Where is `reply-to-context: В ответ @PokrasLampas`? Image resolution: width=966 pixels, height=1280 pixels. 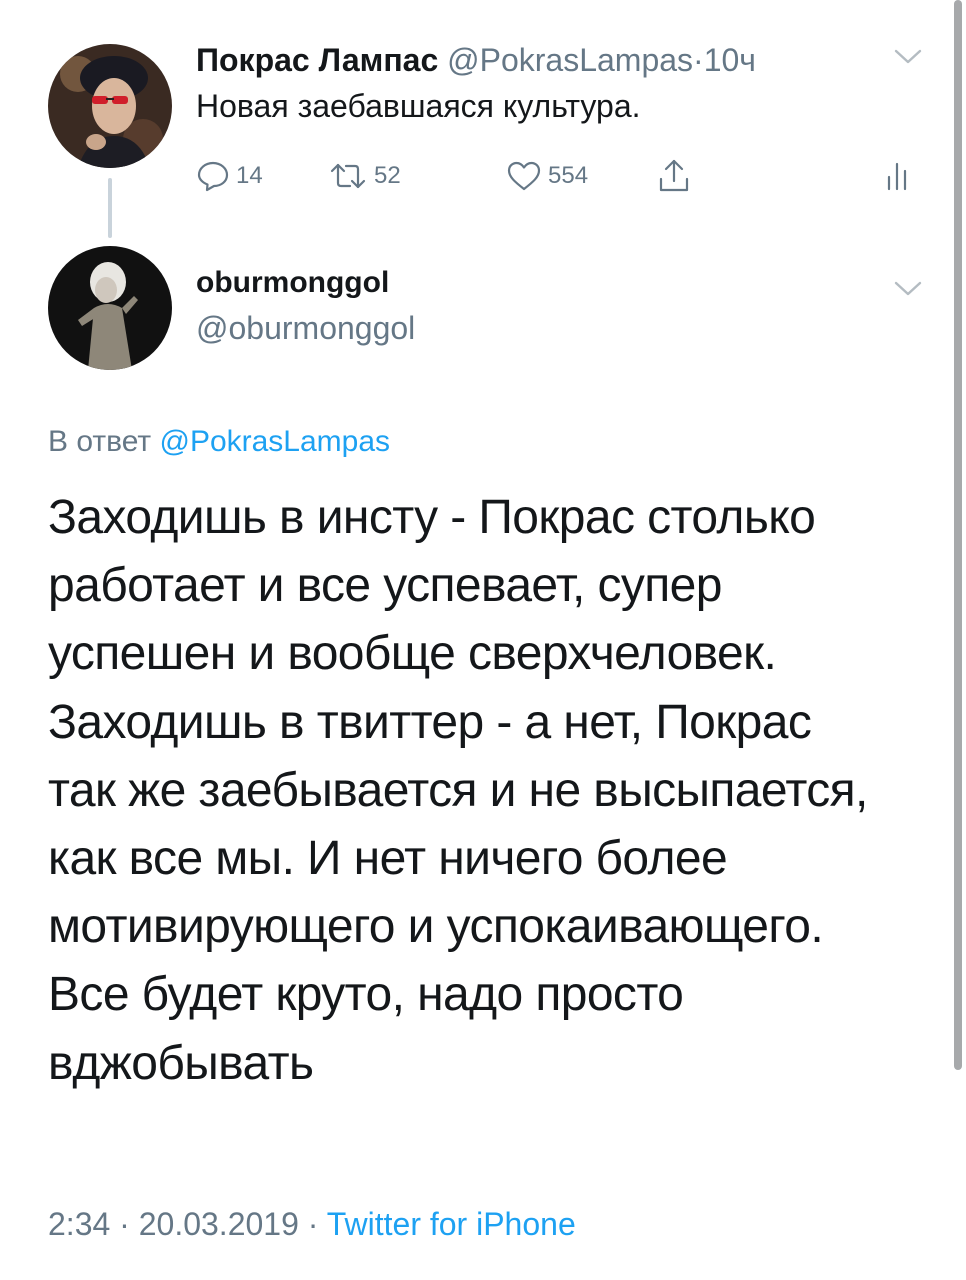 reply-to-context: В ответ @PokrasLampas is located at coordinates (219, 442).